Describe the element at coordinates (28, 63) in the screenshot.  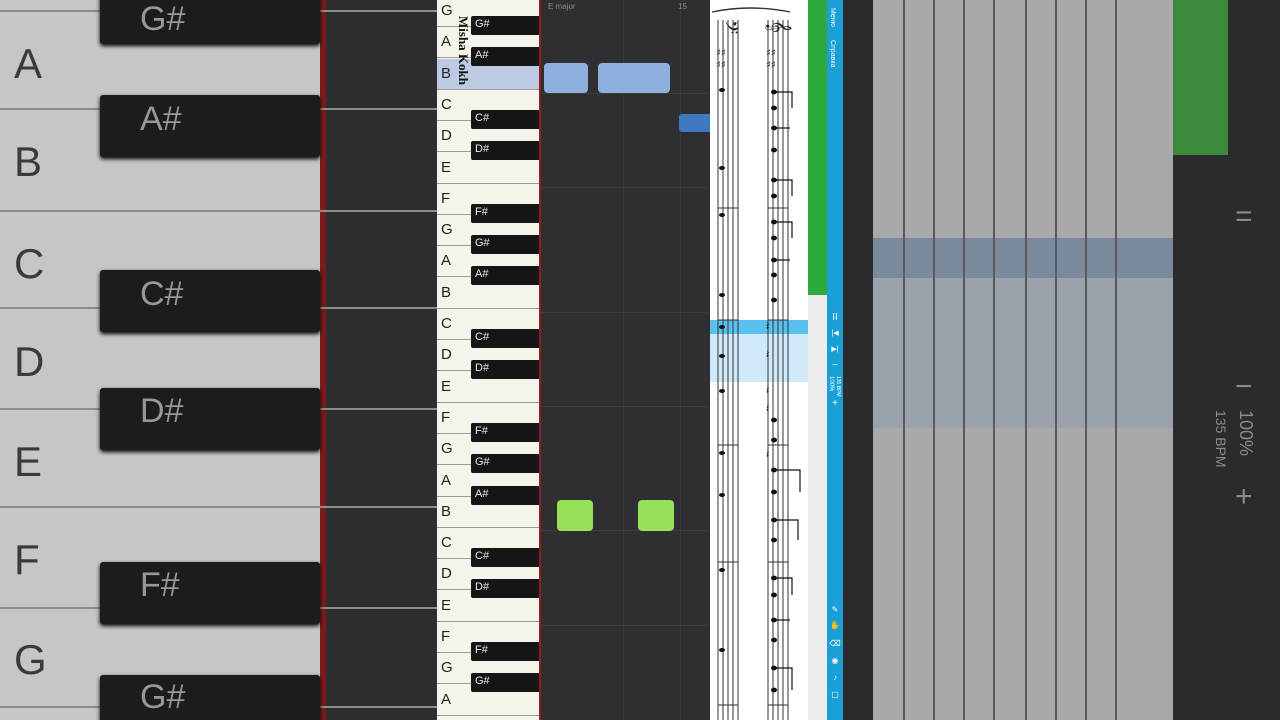
I see `bg-white-label: A` at that location.